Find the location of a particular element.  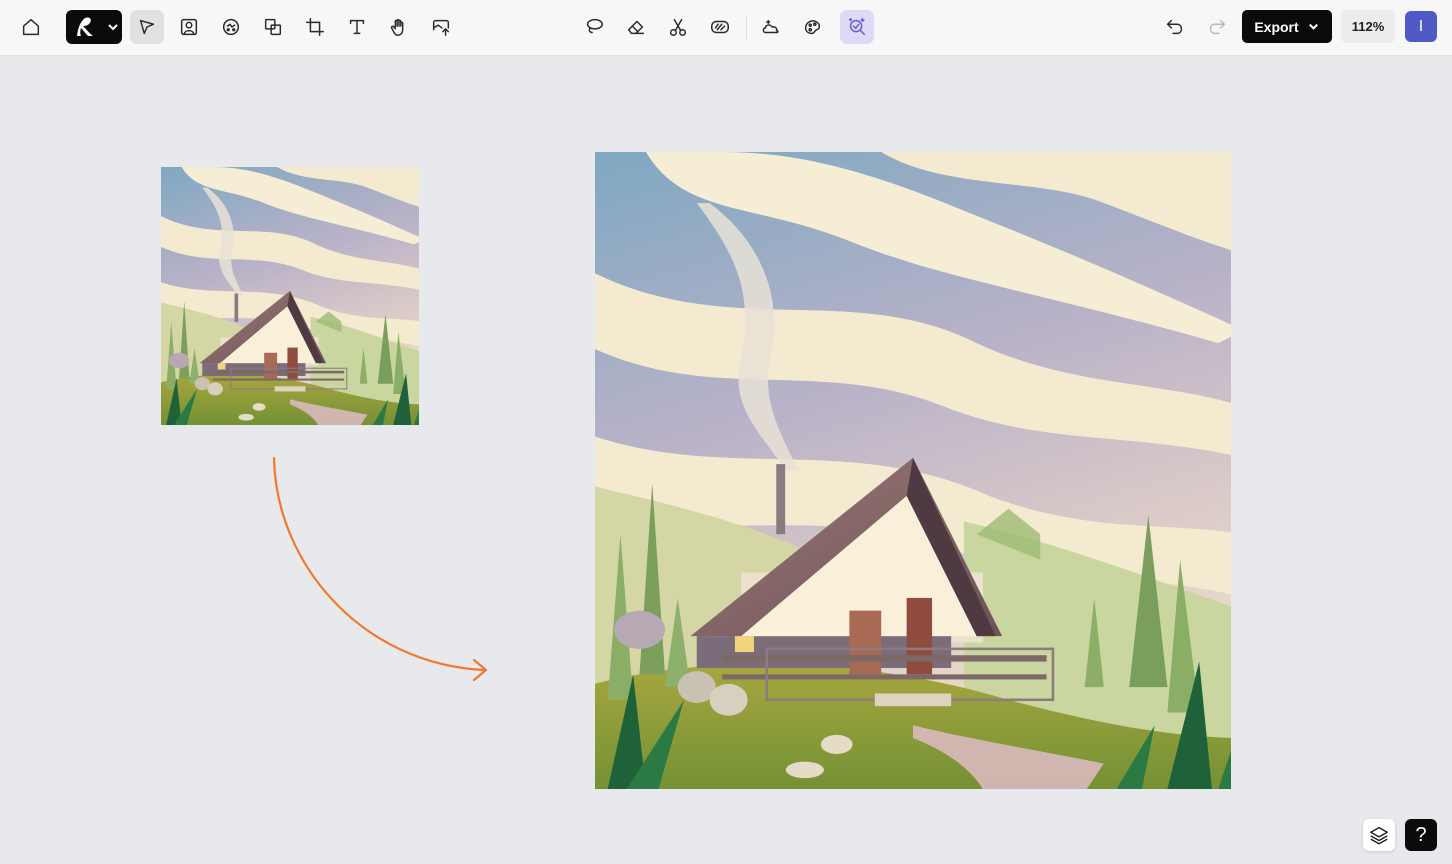

eraser-icon is located at coordinates (636, 27).